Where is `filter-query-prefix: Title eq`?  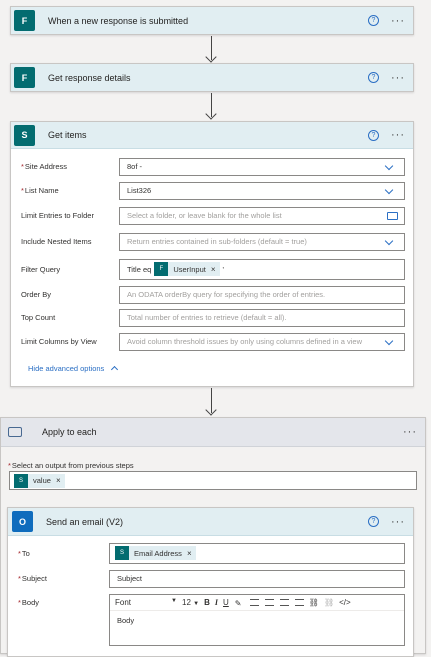
filter-query-prefix: Title eq is located at coordinates (139, 269).